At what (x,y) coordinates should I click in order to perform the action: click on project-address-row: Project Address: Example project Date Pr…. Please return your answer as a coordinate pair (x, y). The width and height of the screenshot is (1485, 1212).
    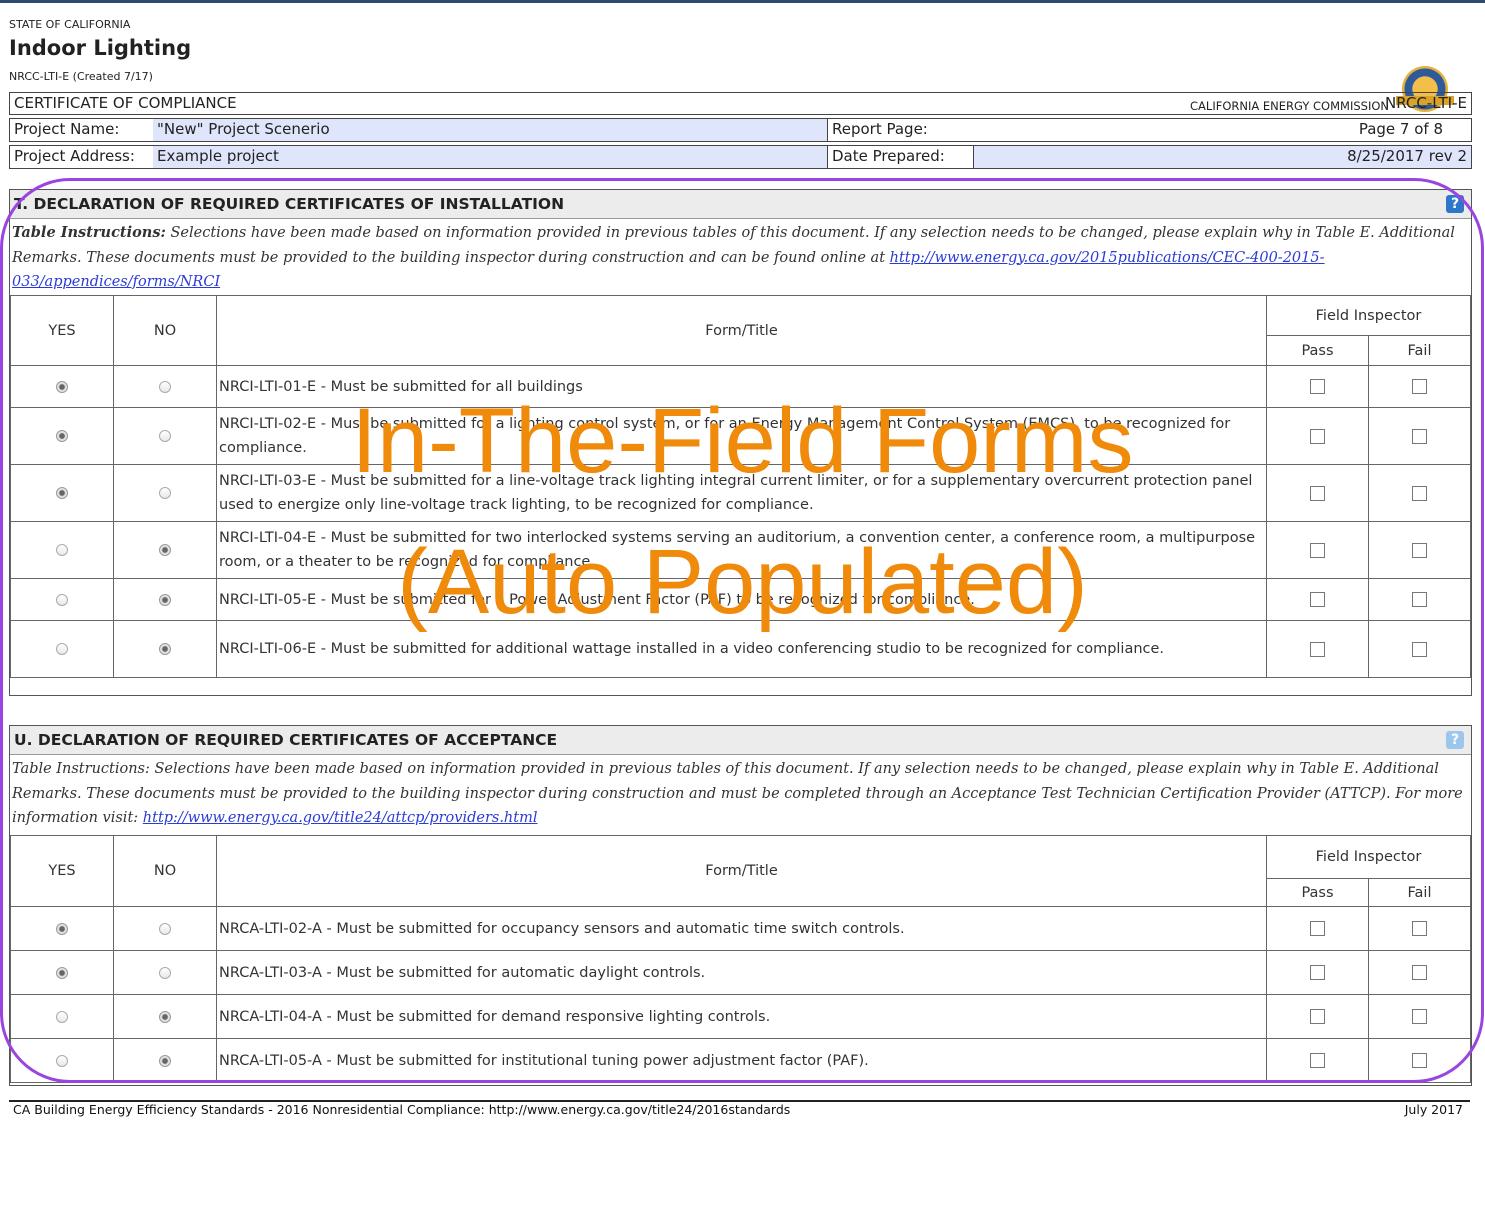
    Looking at the image, I should click on (740, 157).